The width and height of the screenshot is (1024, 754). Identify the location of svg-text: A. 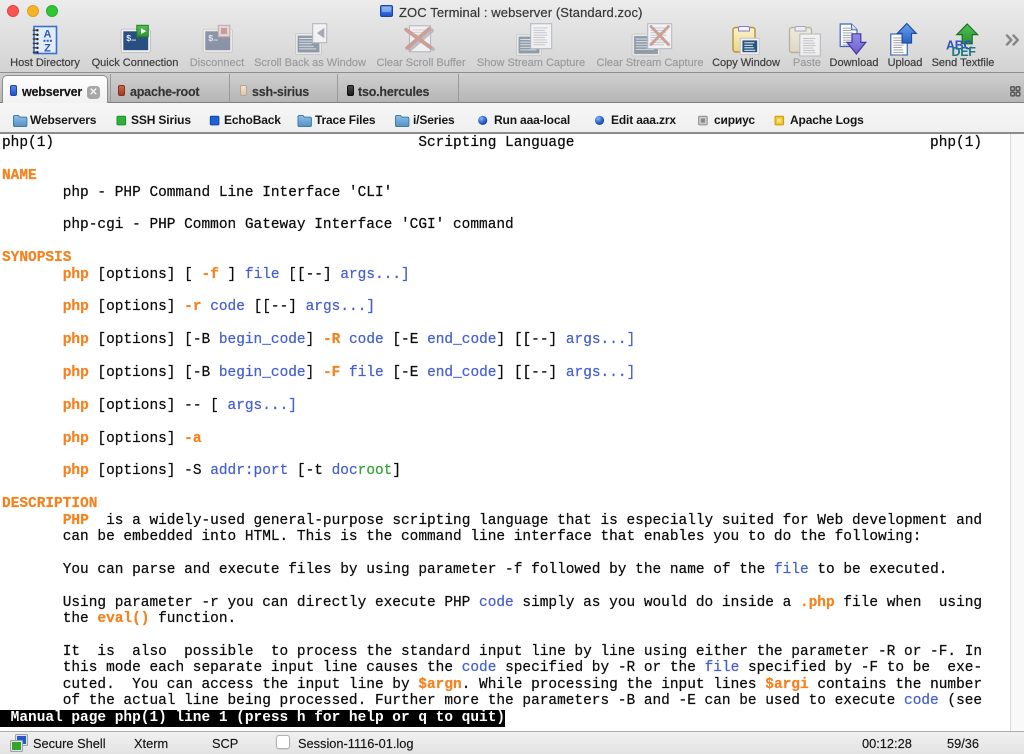
(48, 35).